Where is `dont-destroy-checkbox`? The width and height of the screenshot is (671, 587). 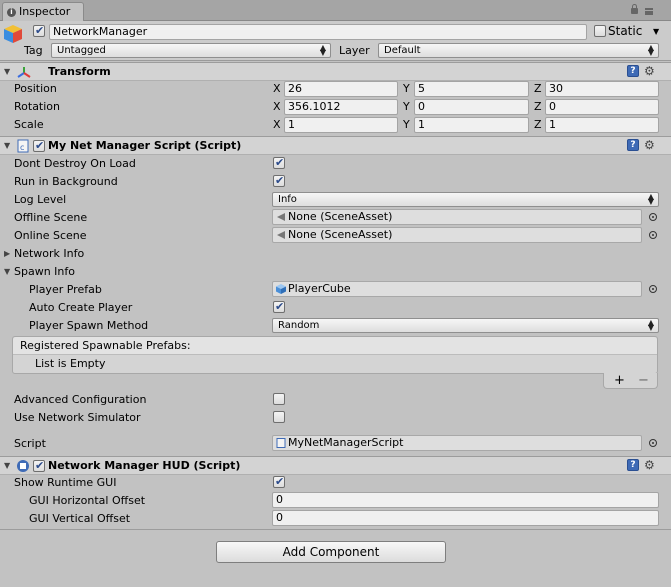
dont-destroy-checkbox is located at coordinates (279, 162).